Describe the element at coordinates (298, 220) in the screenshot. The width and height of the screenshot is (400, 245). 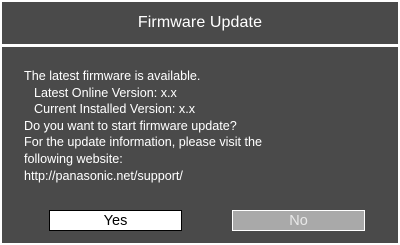
I see `no-button: No` at that location.